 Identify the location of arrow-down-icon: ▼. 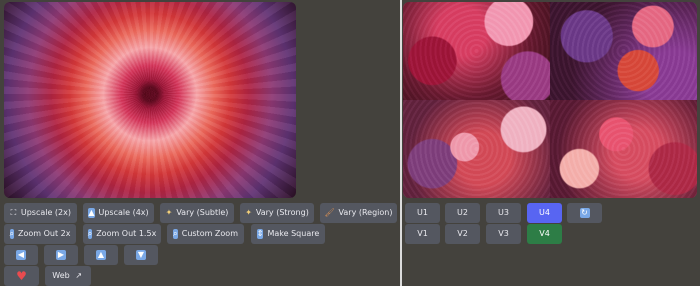
(141, 255).